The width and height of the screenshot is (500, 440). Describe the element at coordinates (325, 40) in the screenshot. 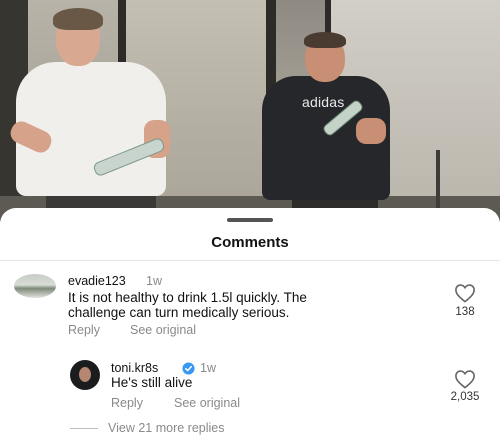

I see `person-right-hair` at that location.